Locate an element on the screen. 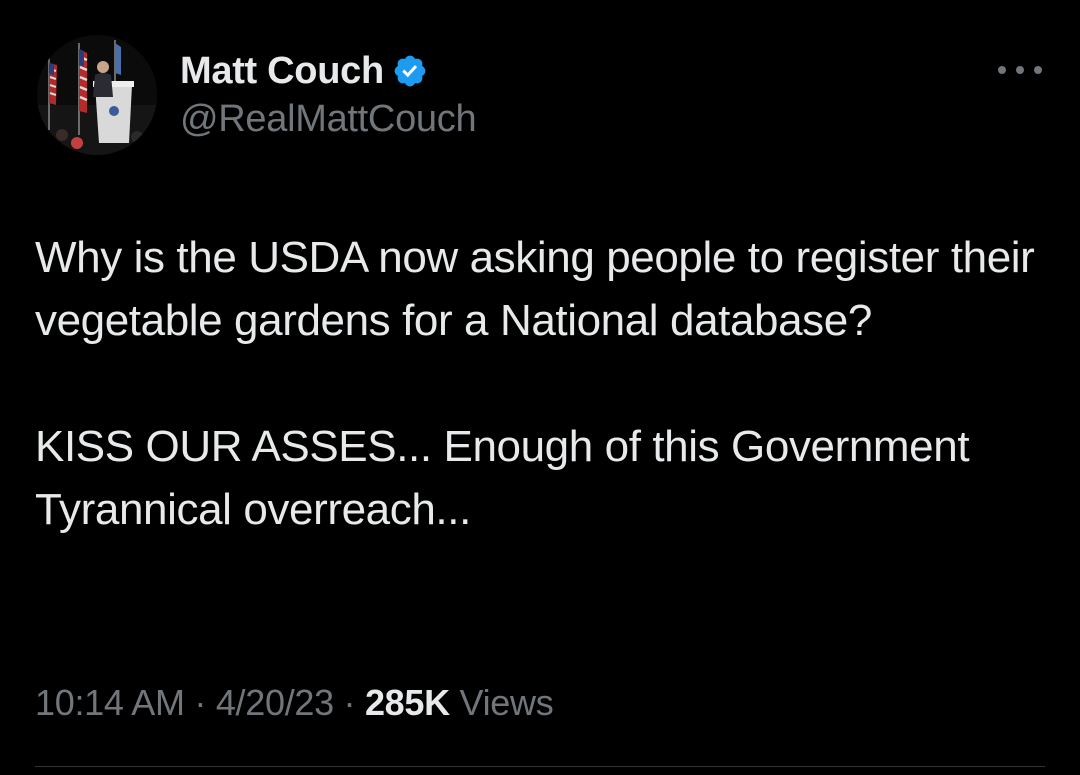 This screenshot has height=775, width=1080. author-block: Matt Couch @RealMattCouch is located at coordinates (328, 94).